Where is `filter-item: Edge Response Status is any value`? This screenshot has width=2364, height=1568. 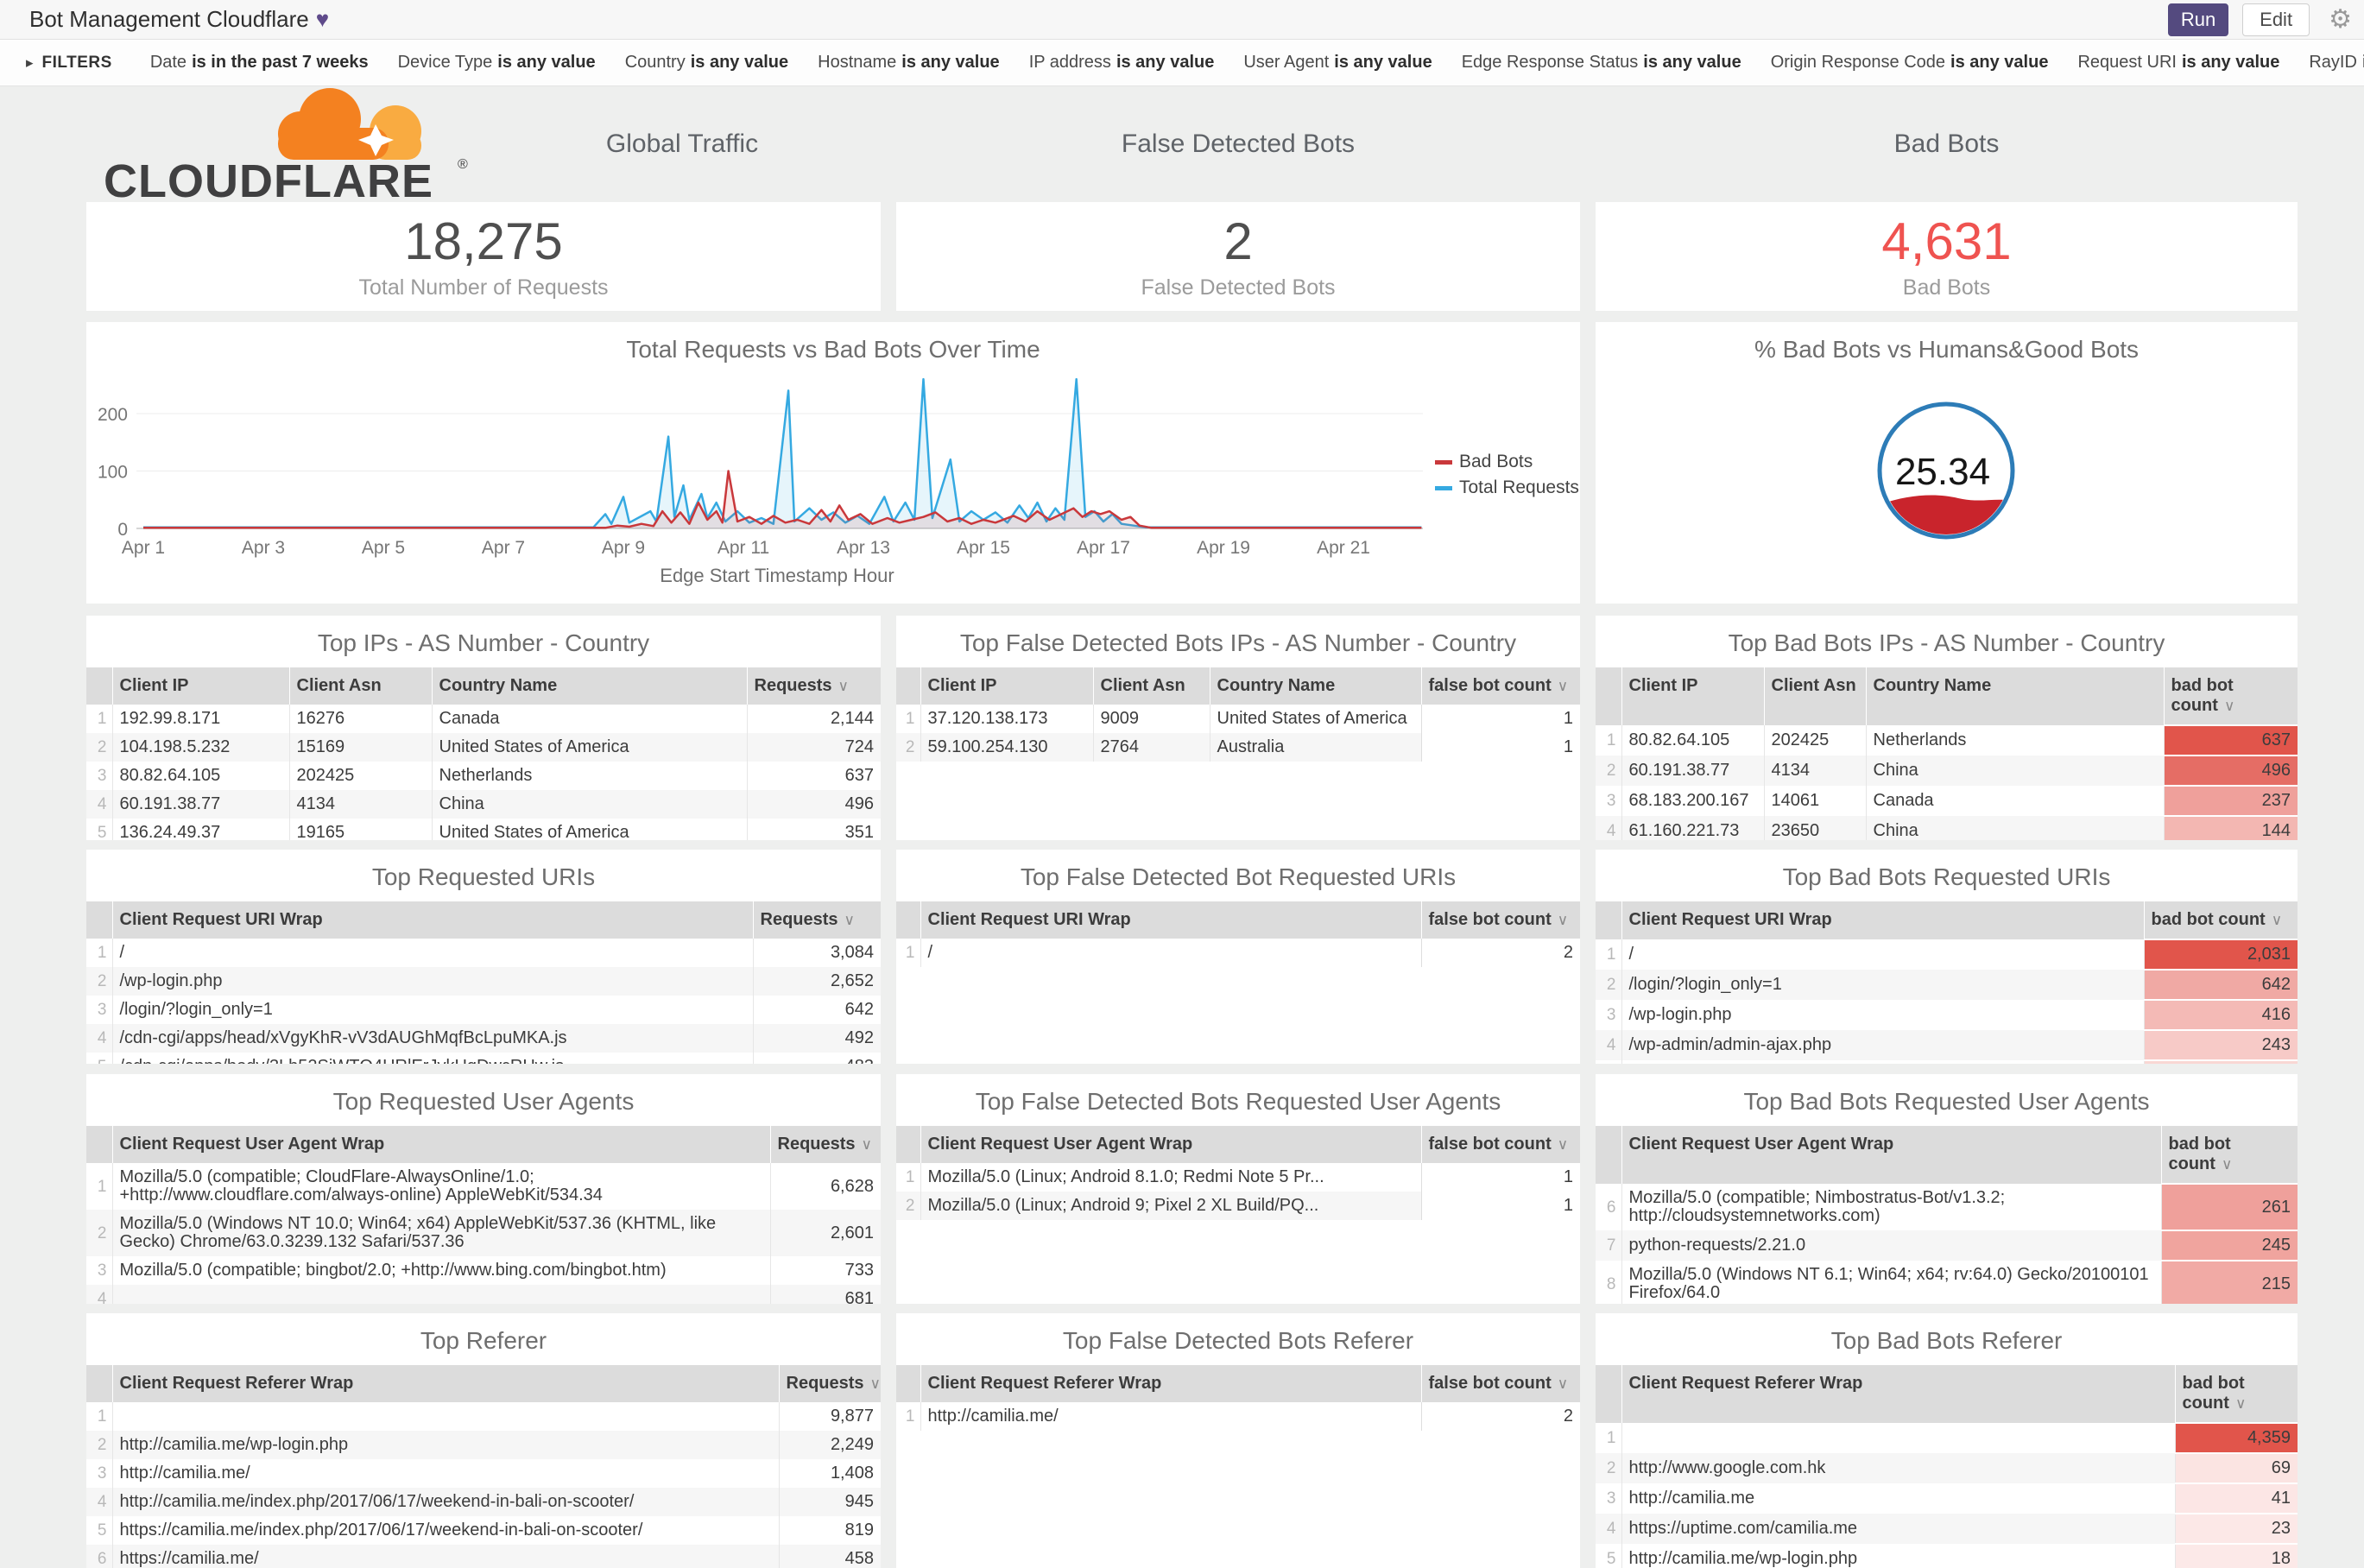 filter-item: Edge Response Status is any value is located at coordinates (1601, 62).